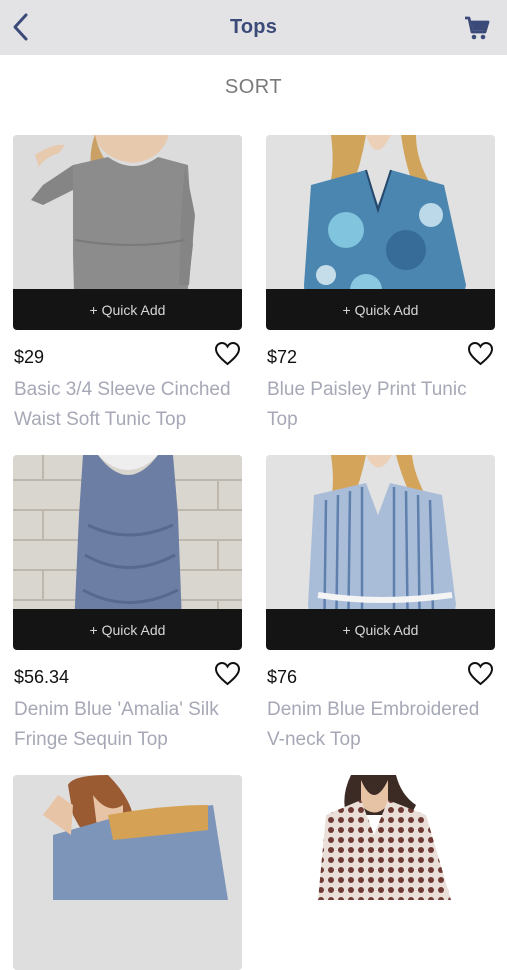 The width and height of the screenshot is (507, 970). I want to click on product-price: $76, so click(282, 677).